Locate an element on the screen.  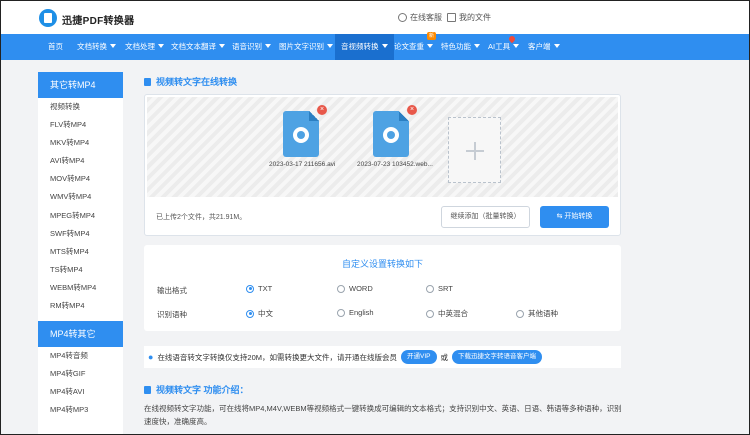
top-header: 迅捷PDF转换器 在线客服 我的文件 is located at coordinates (375, 17).